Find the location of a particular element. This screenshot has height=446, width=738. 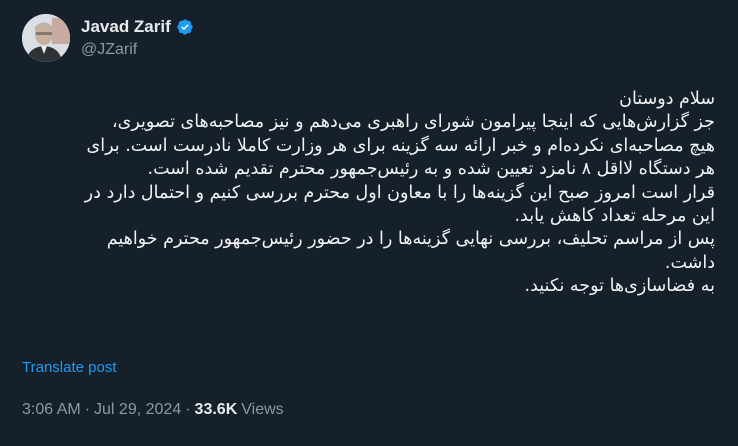

tweet-header: Javad Zarif @JZarif is located at coordinates (108, 38).